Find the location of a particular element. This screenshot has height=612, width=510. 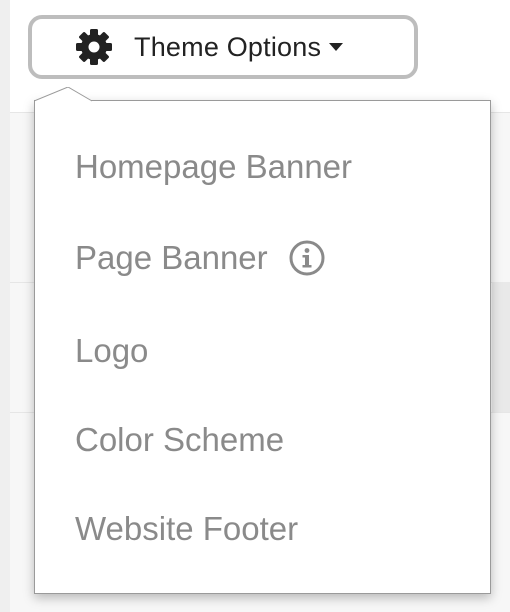

menu-item-label: Color Scheme is located at coordinates (180, 439).